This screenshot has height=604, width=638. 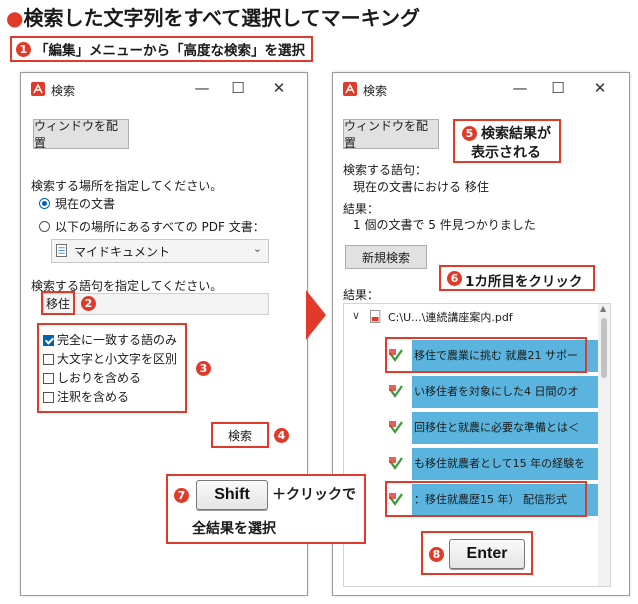 I want to click on callout-3: 3, so click(x=203, y=368).